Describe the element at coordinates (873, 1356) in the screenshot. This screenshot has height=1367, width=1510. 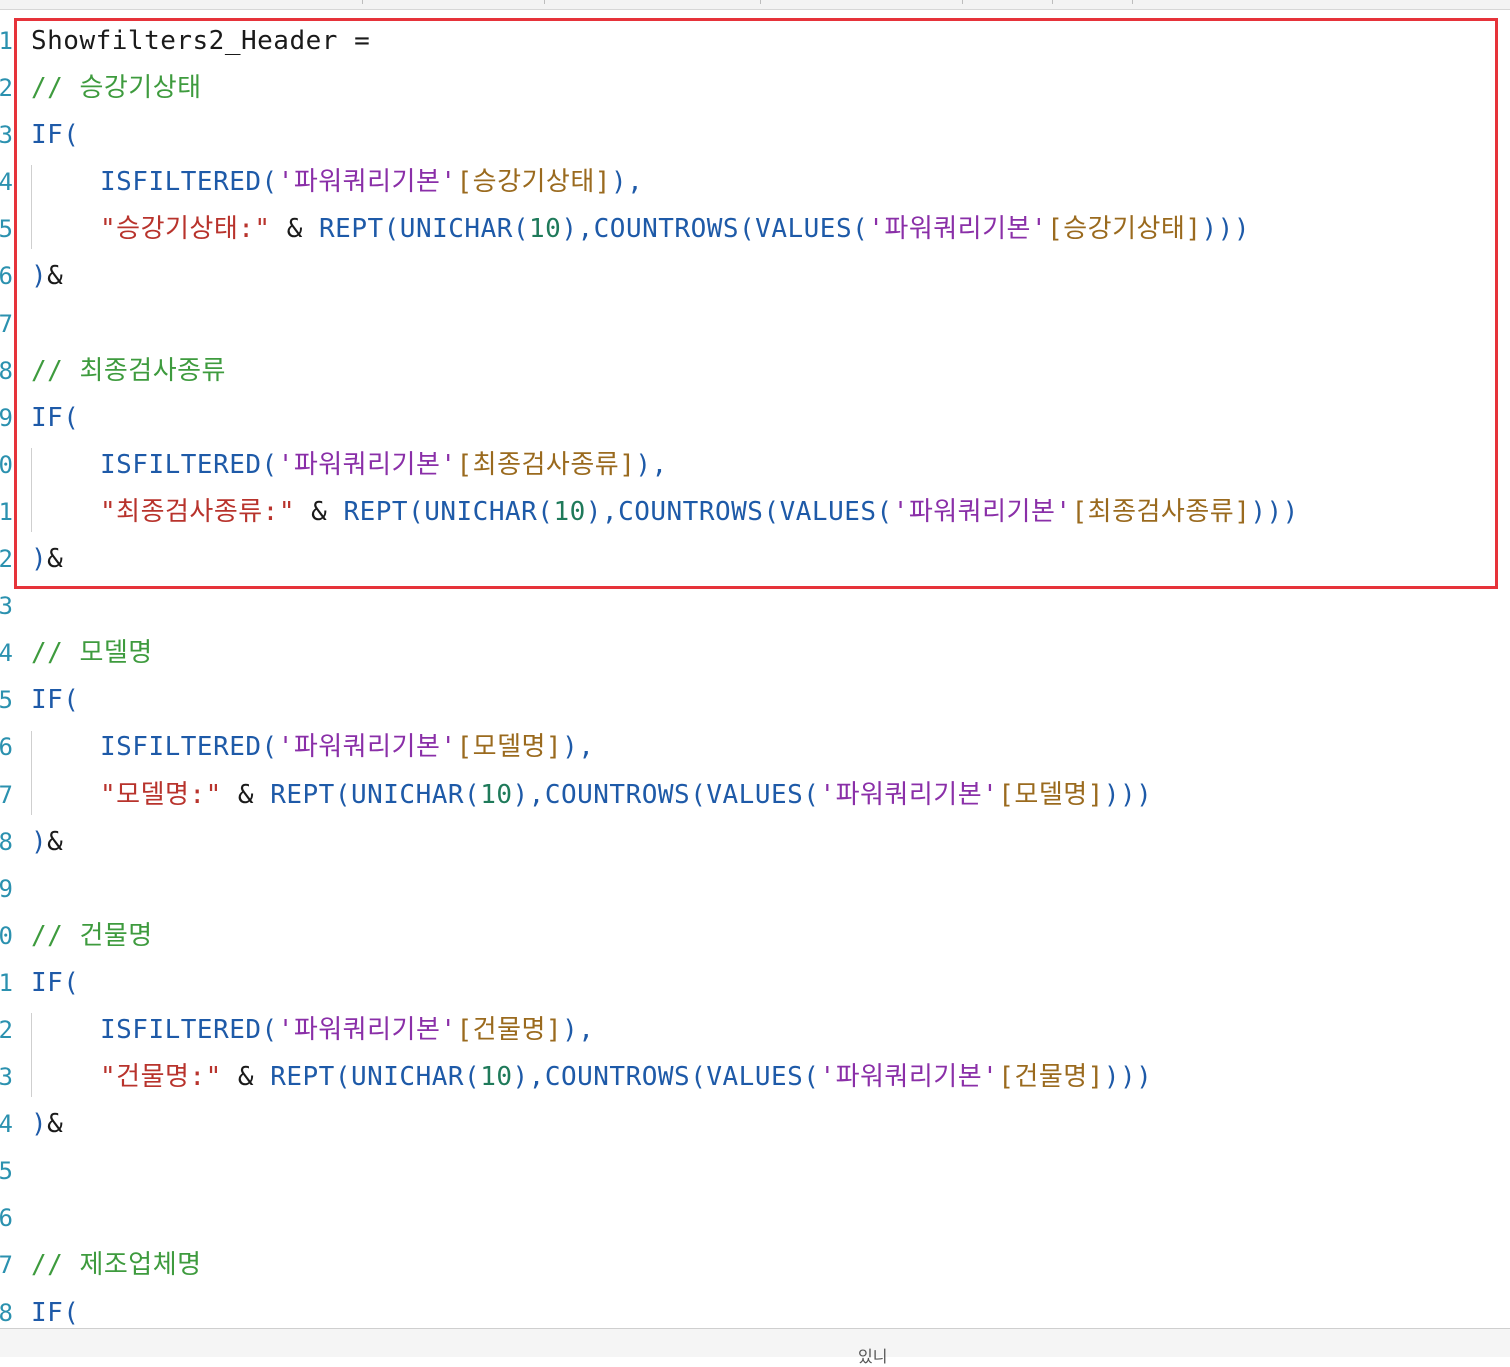
I see `status-text: 있니` at that location.